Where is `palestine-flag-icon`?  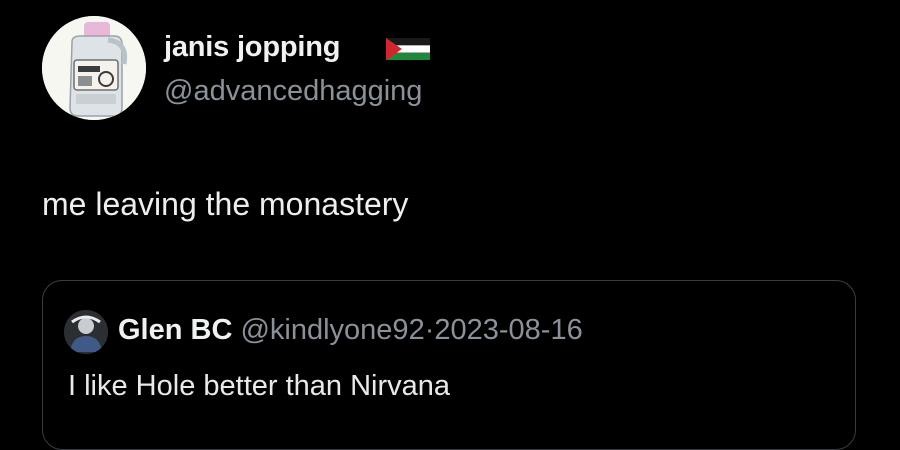 palestine-flag-icon is located at coordinates (408, 49).